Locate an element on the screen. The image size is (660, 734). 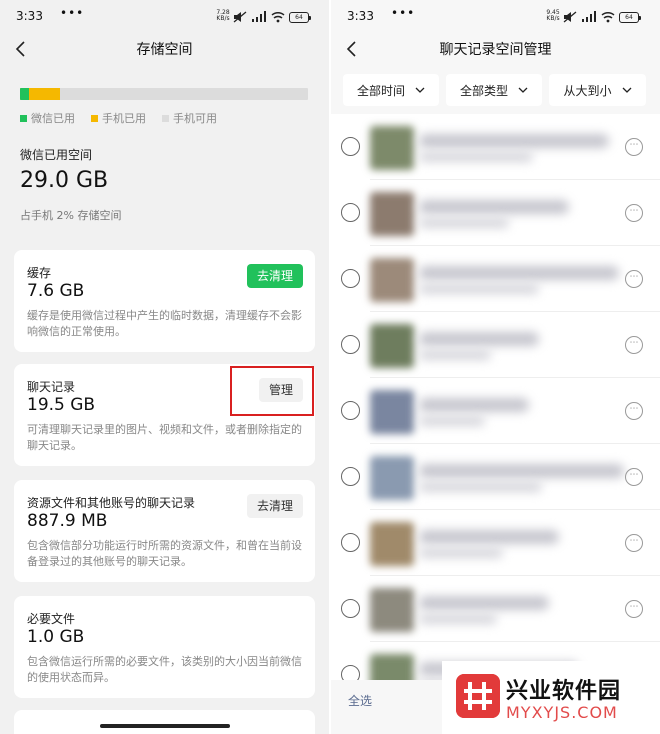
page-title: 存储空间 is located at coordinates (164, 50).